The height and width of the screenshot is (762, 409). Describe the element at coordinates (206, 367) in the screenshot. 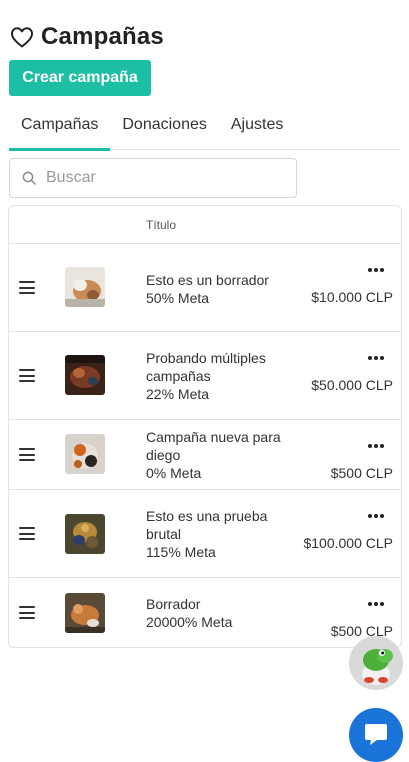

I see `campaign-title: Probando múltiples campañas` at that location.